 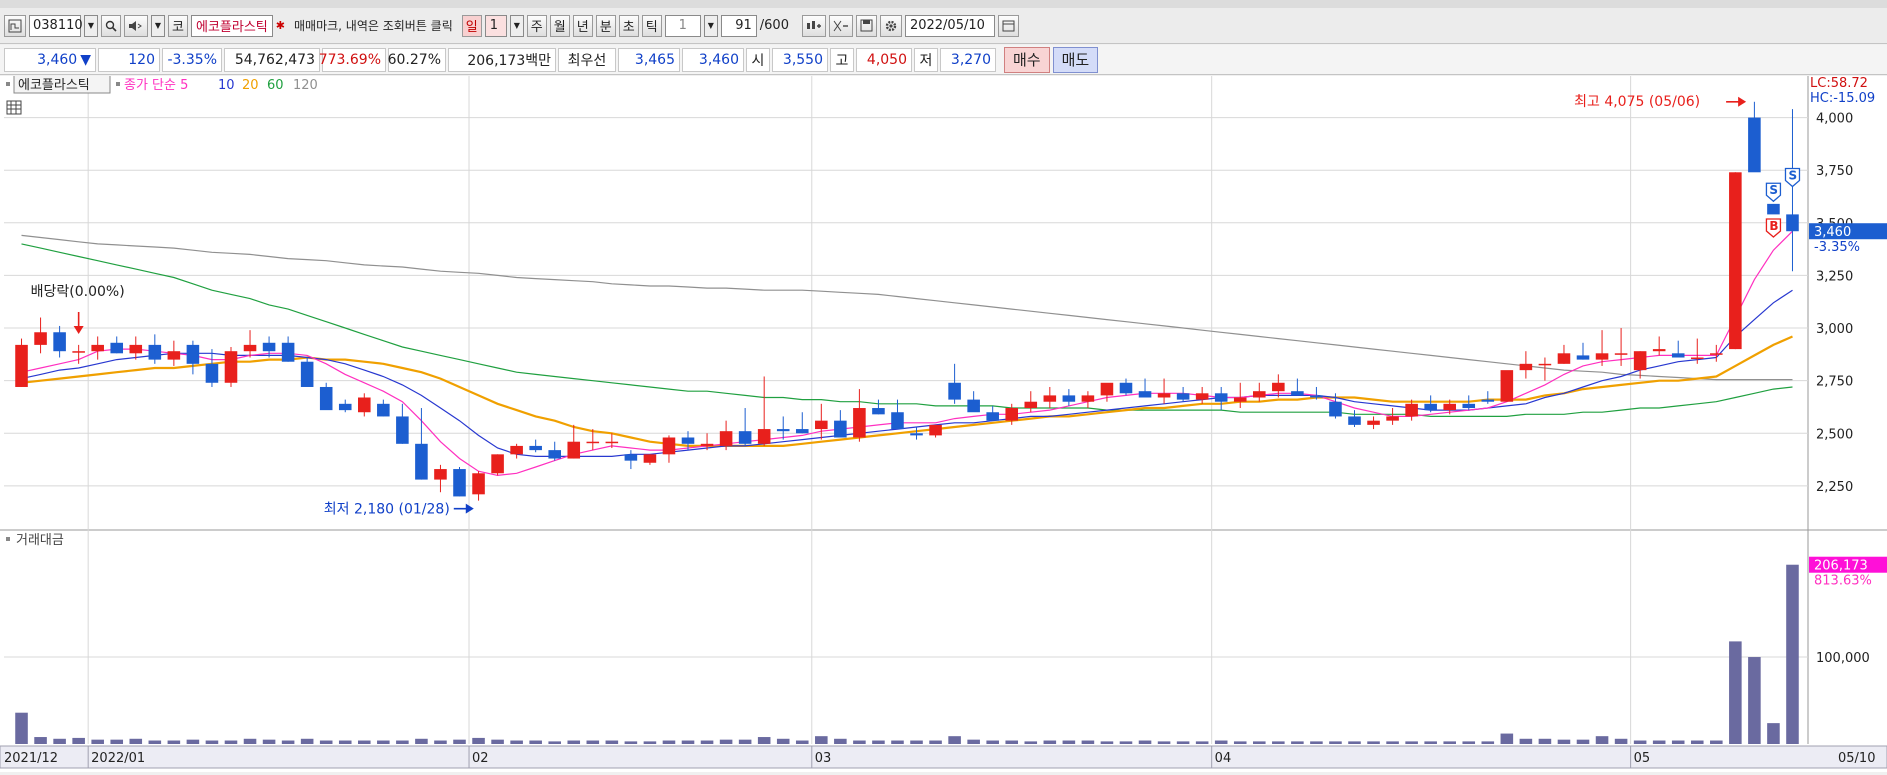 What do you see at coordinates (605, 25) in the screenshot?
I see `period-tab-minute: 분` at bounding box center [605, 25].